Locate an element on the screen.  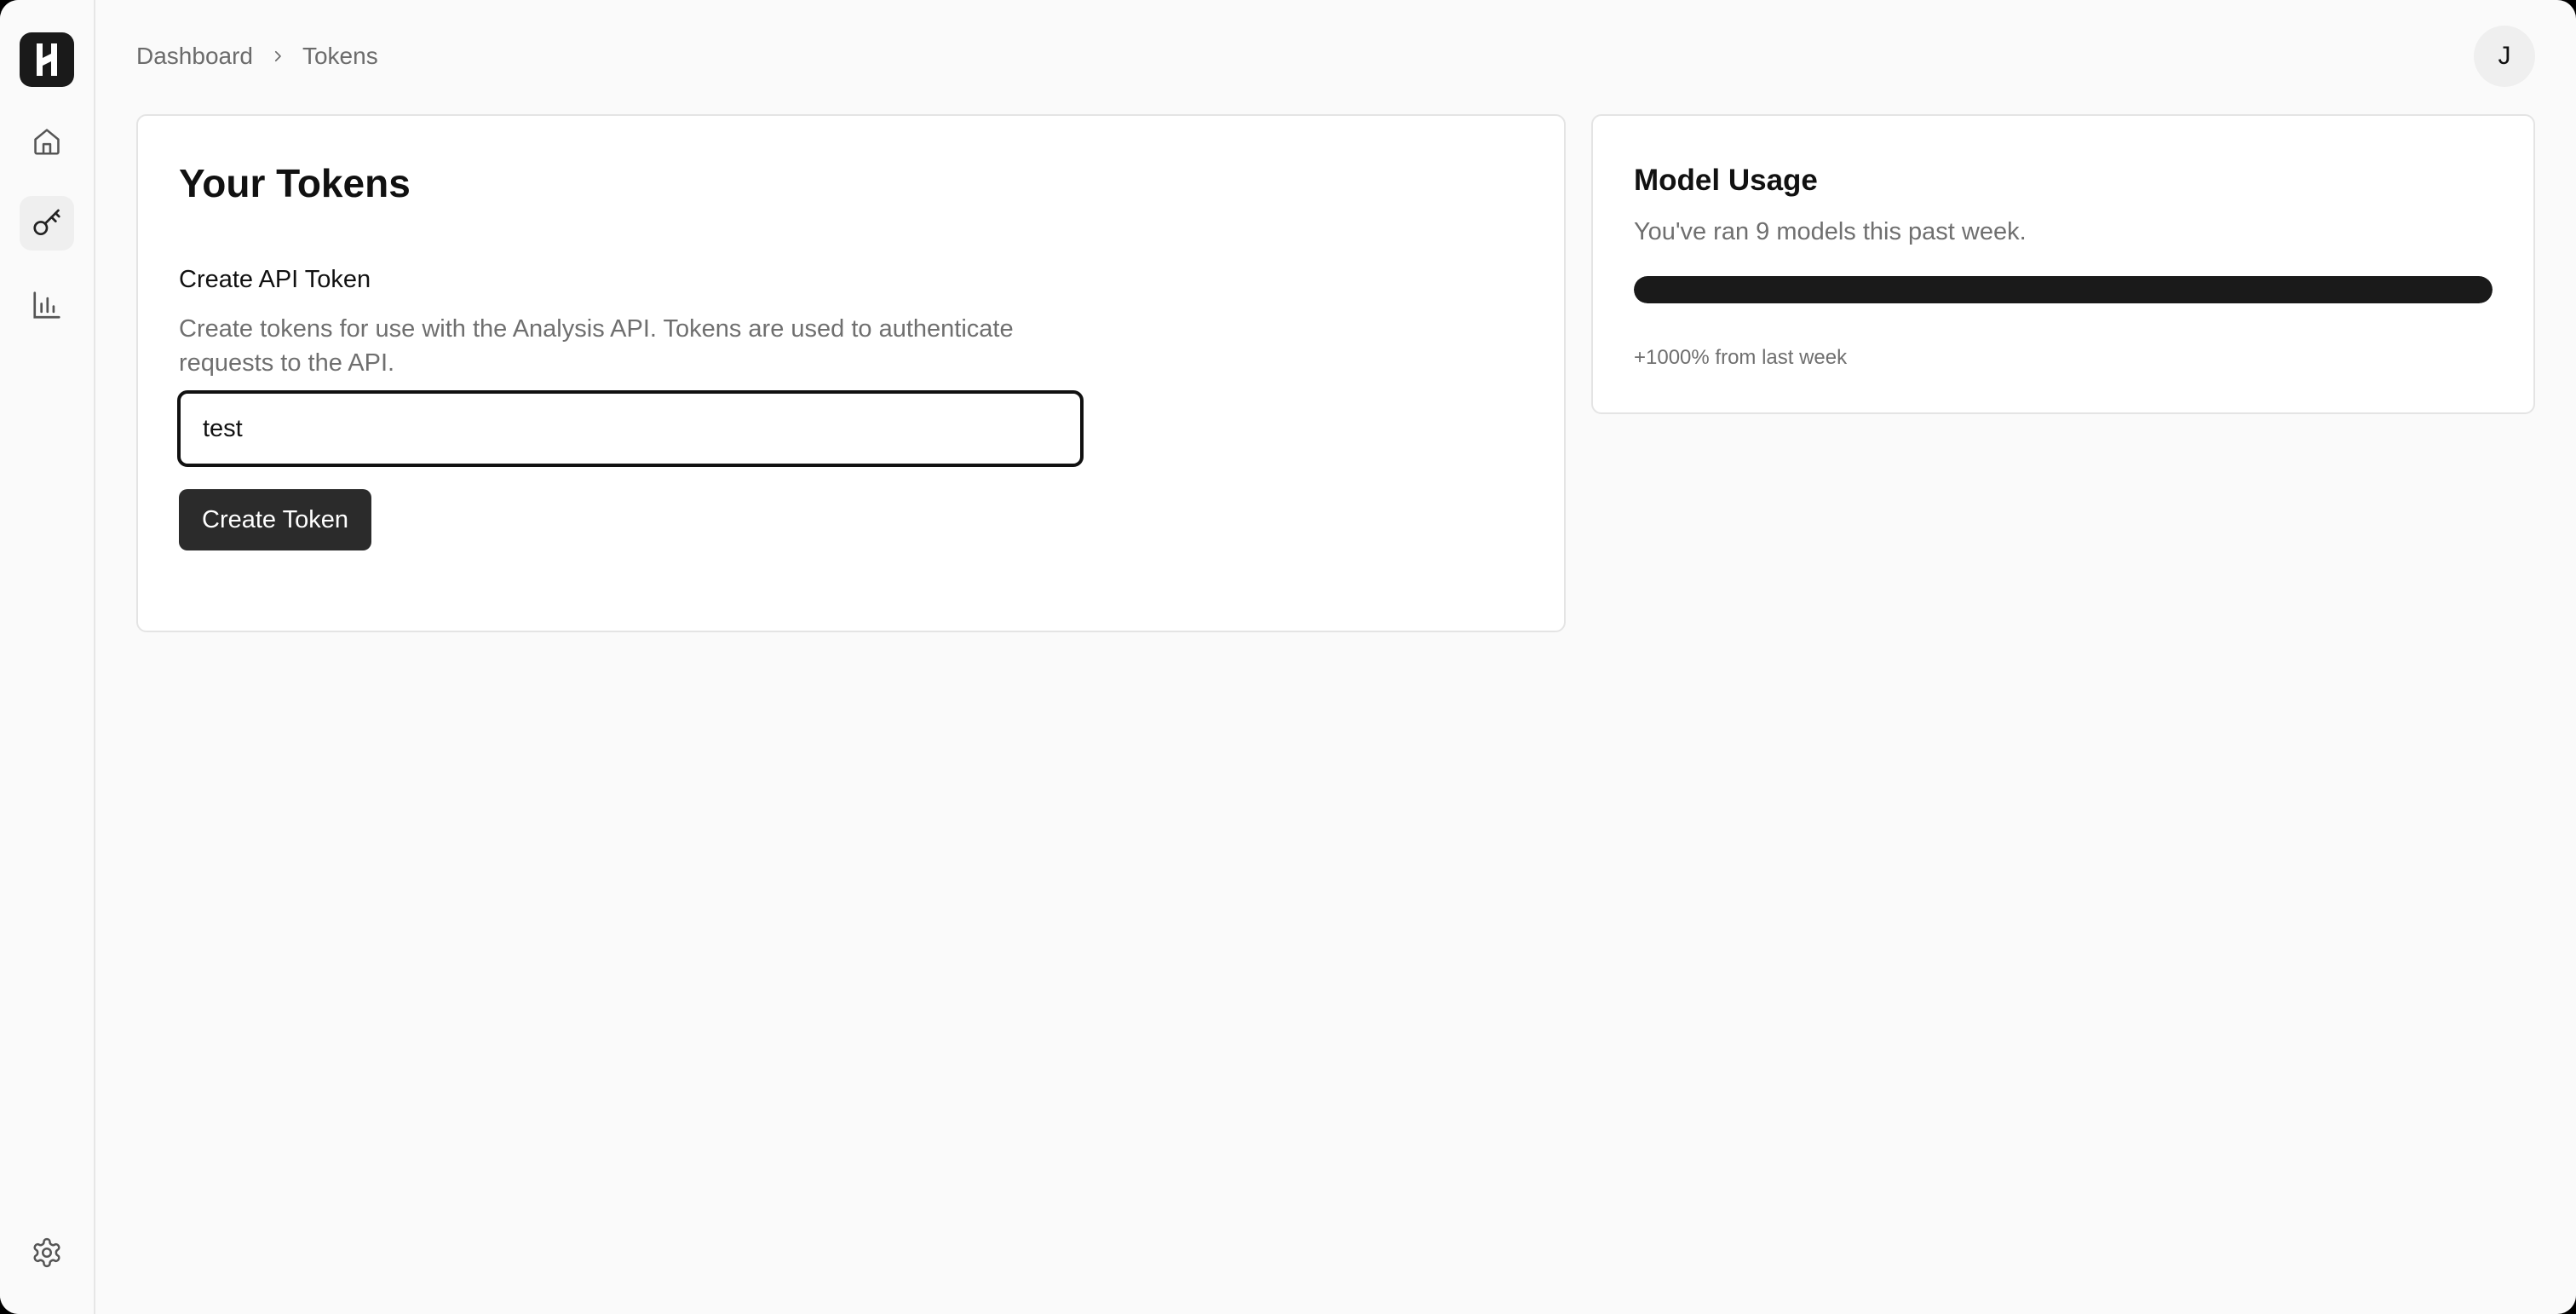
model-usage-subtitle: You've ran 9 models this past week. is located at coordinates (1830, 232).